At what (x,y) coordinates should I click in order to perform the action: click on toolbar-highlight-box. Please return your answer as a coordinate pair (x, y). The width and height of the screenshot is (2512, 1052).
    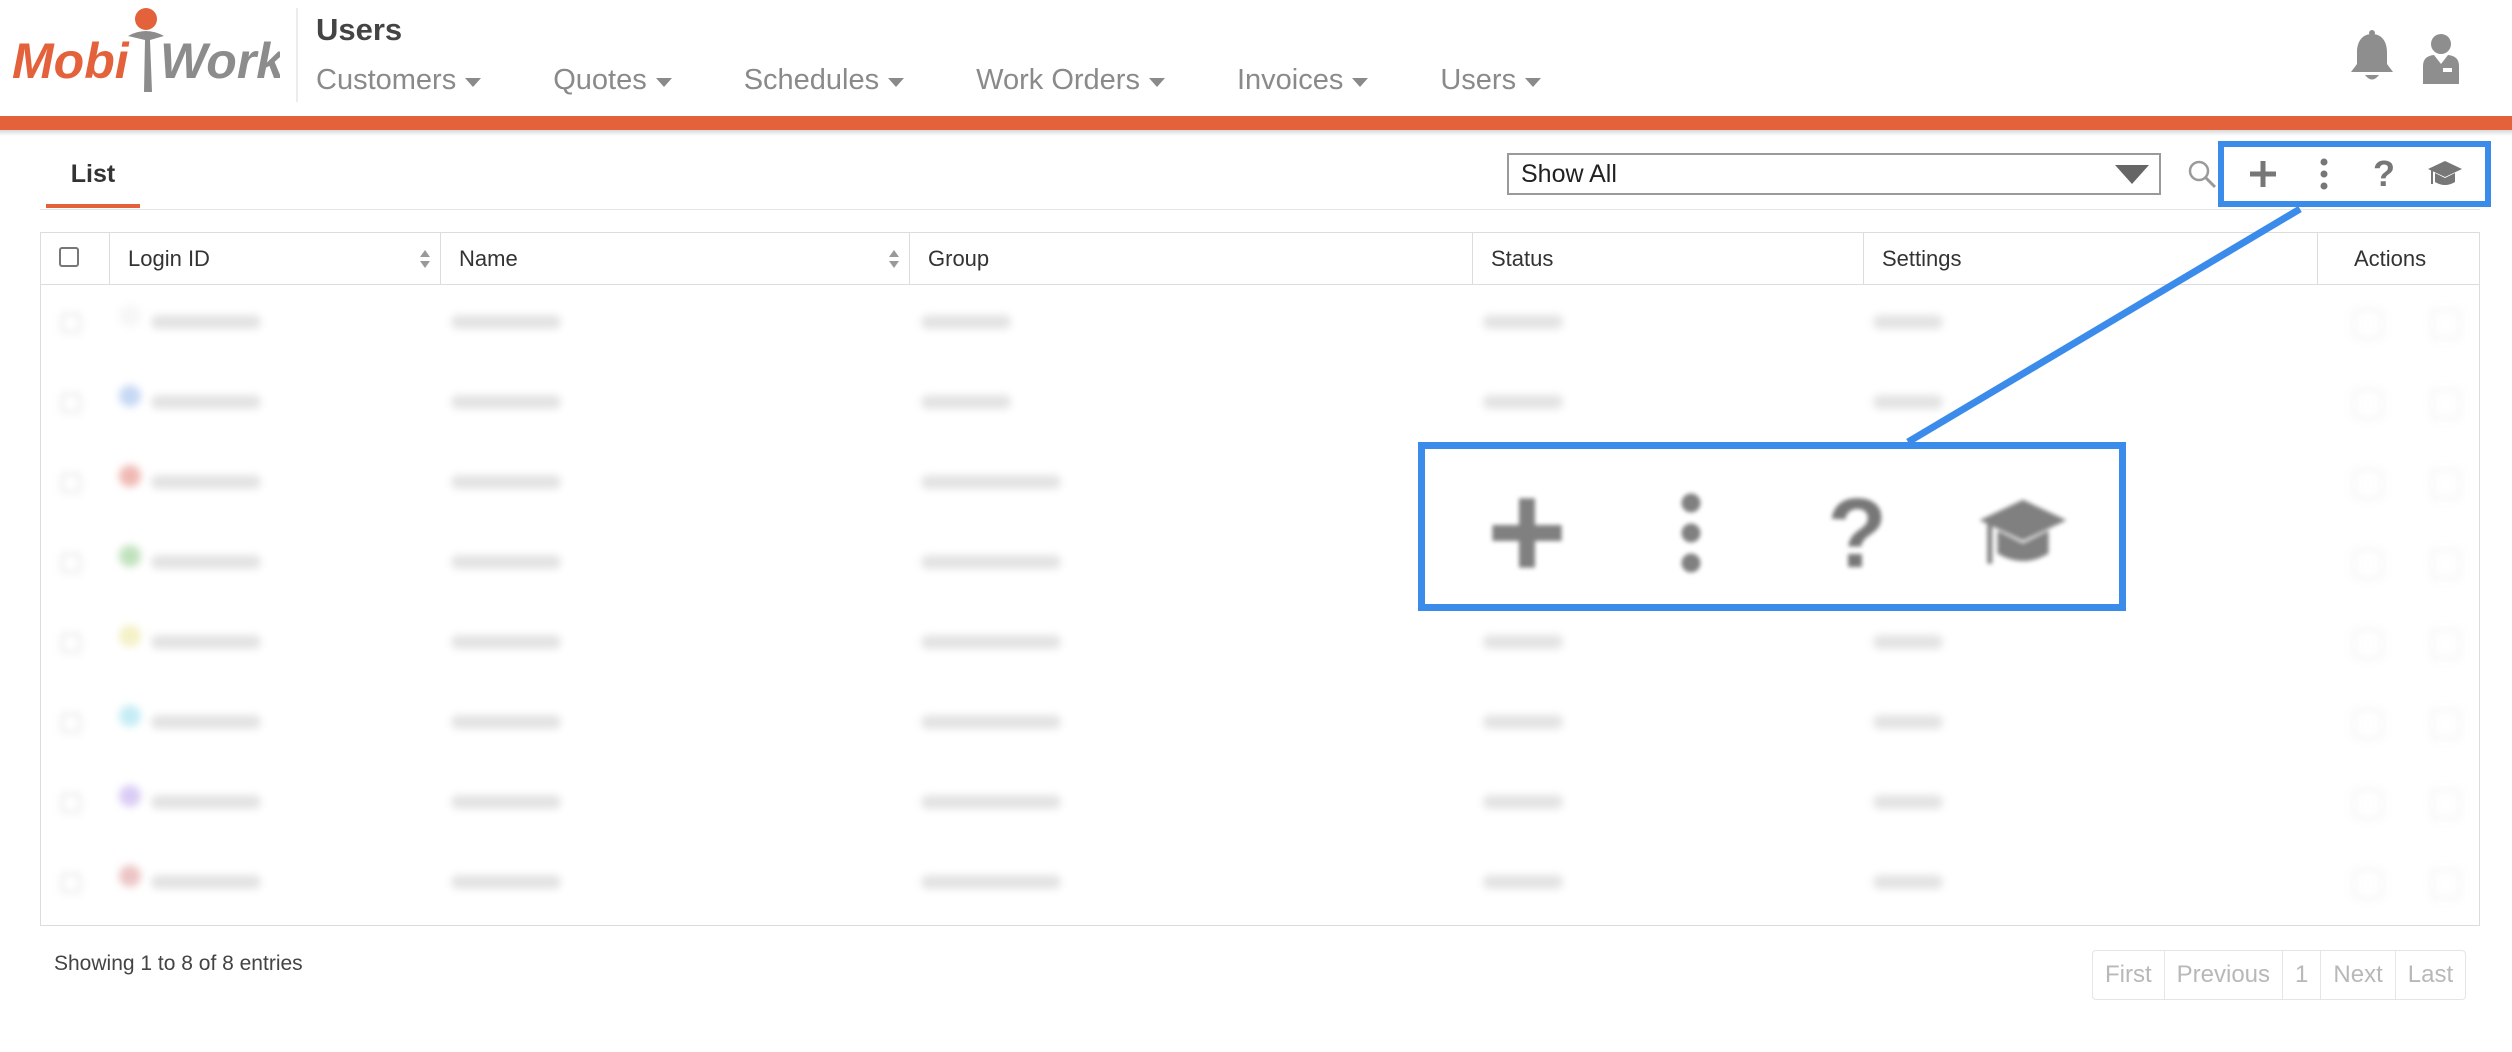
    Looking at the image, I should click on (2354, 174).